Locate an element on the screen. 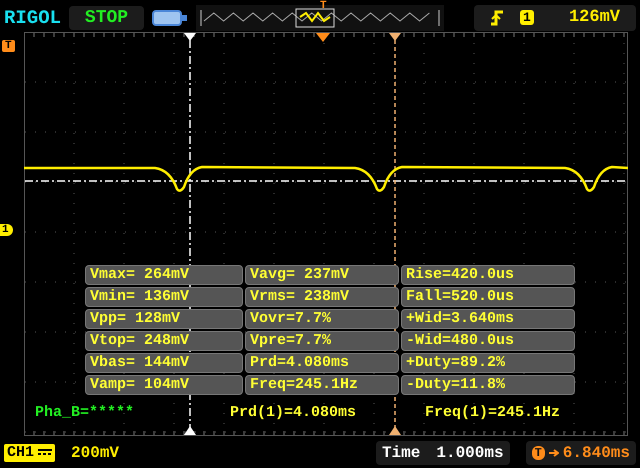 The width and height of the screenshot is (640, 468). measurement-cell: Fall=520.0us is located at coordinates (488, 297).